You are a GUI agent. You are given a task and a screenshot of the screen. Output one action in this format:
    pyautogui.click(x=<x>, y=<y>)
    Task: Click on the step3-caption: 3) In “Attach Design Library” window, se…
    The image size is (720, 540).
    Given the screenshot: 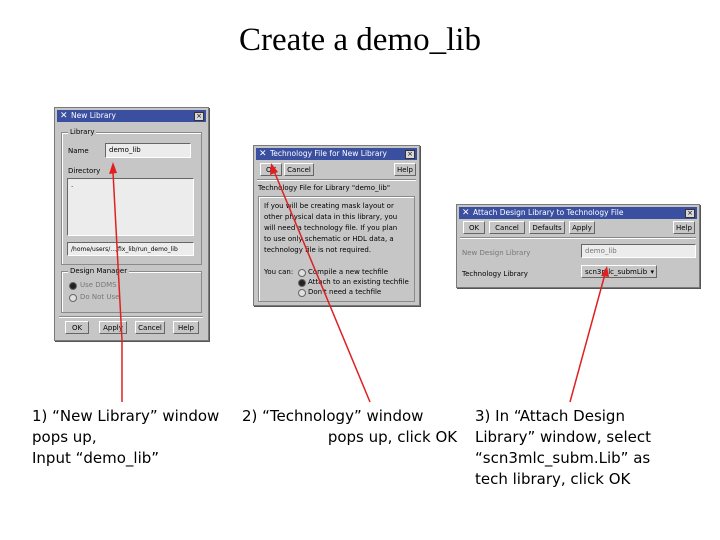 What is the action you would take?
    pyautogui.click(x=563, y=447)
    